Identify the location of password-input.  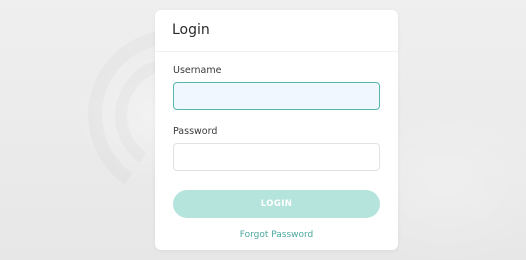
(276, 157).